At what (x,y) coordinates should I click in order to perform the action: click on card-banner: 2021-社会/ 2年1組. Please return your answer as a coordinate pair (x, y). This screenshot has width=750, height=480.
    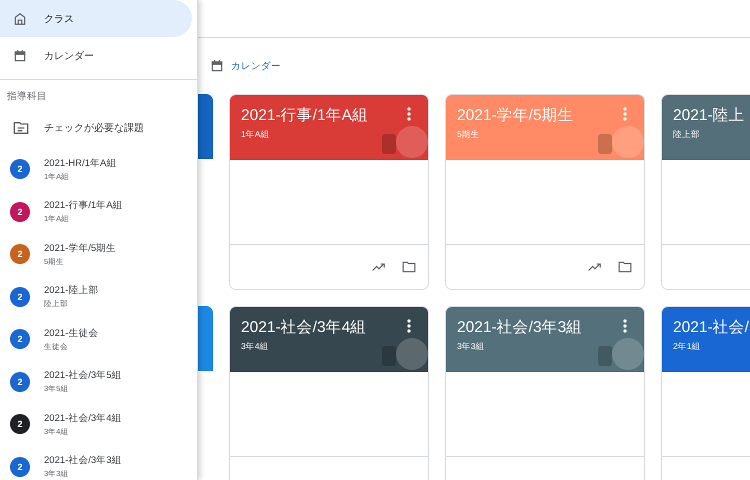
    Looking at the image, I should click on (706, 339).